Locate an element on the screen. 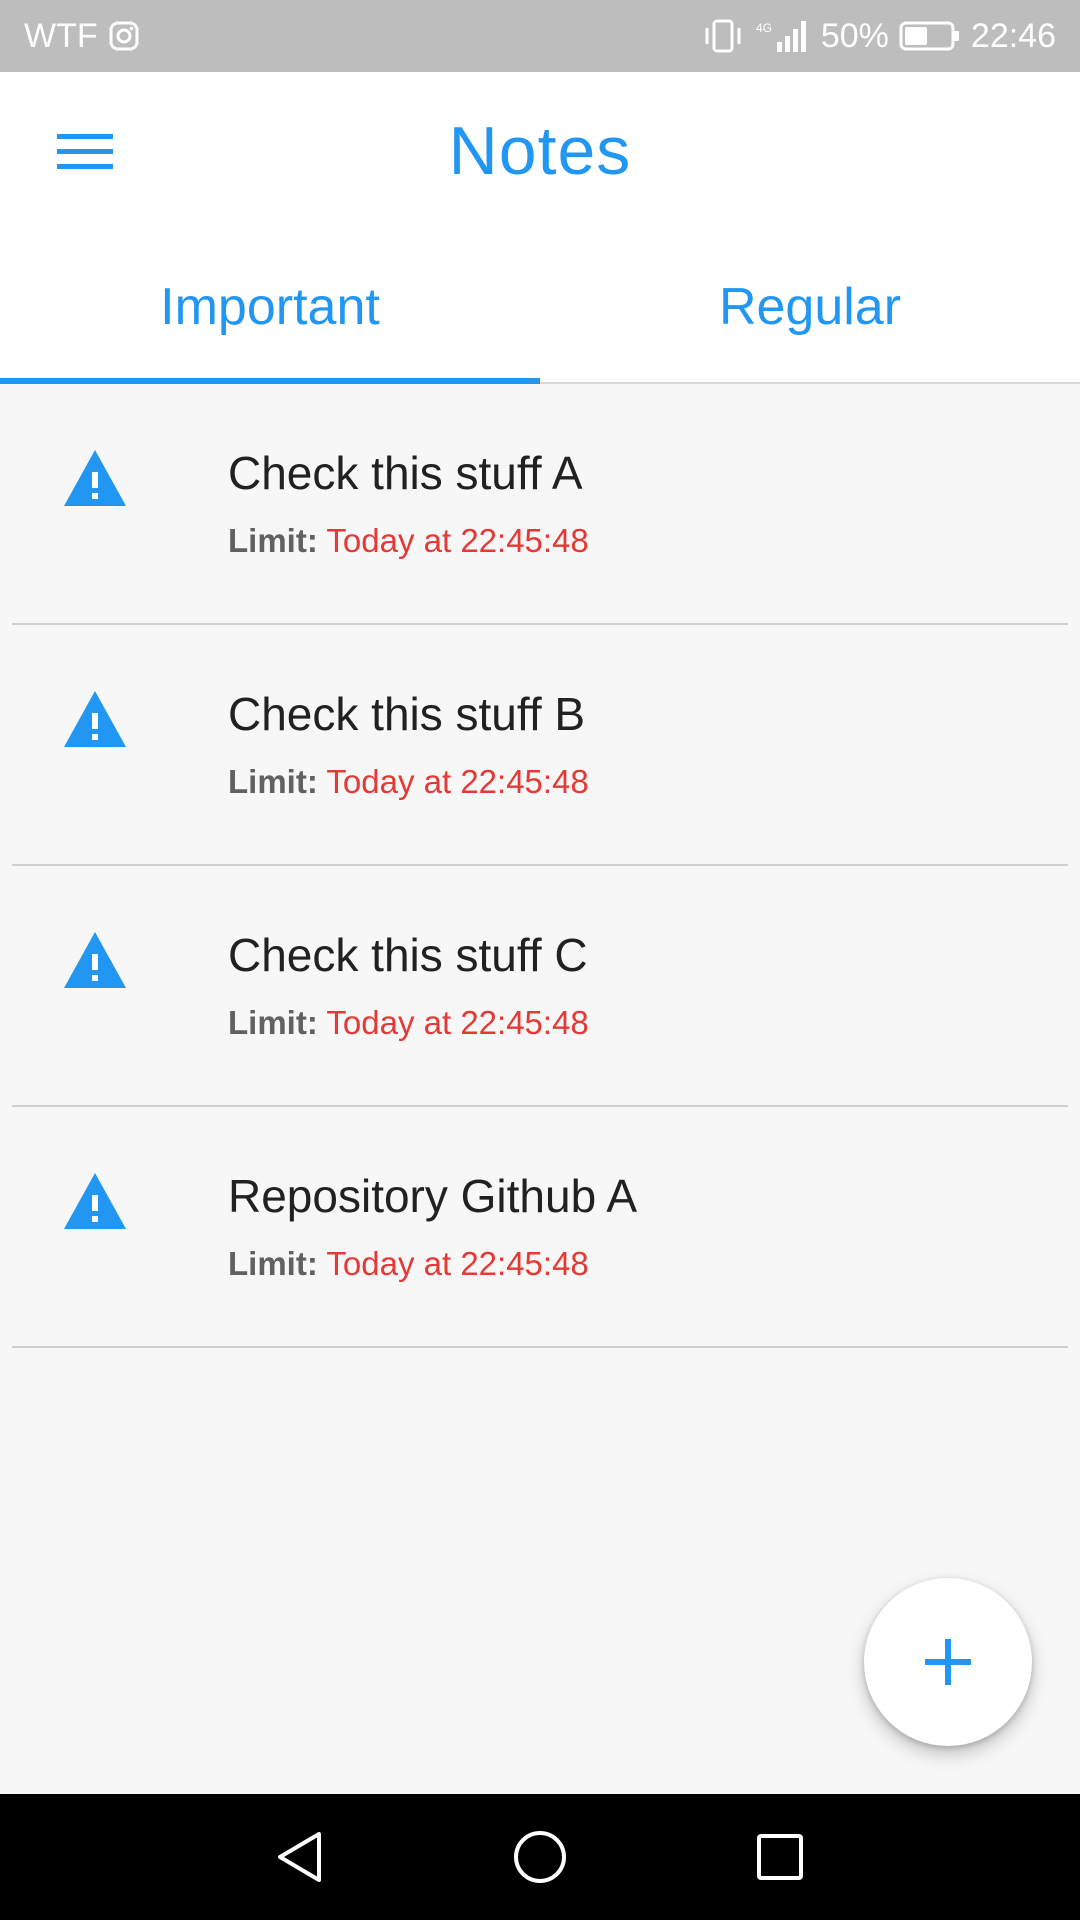 The image size is (1080, 1920). add-note-button is located at coordinates (948, 1662).